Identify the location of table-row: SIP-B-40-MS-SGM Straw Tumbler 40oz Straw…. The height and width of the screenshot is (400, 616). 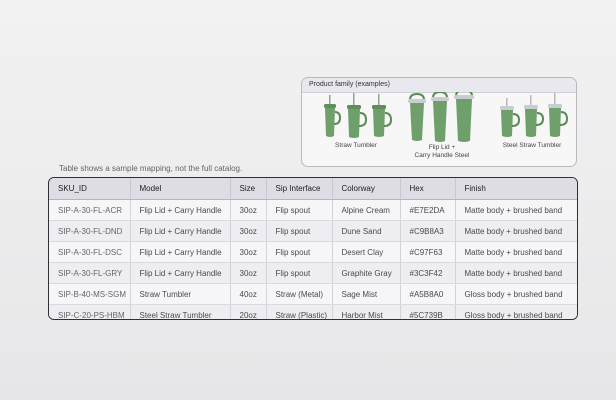
(313, 294).